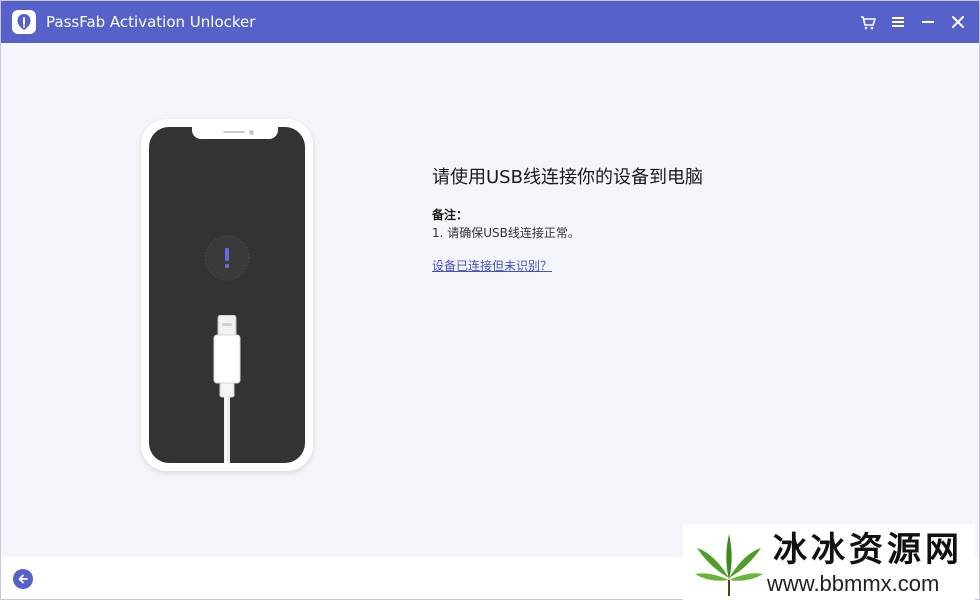 The image size is (980, 600). What do you see at coordinates (227, 260) in the screenshot?
I see `alert-icon` at bounding box center [227, 260].